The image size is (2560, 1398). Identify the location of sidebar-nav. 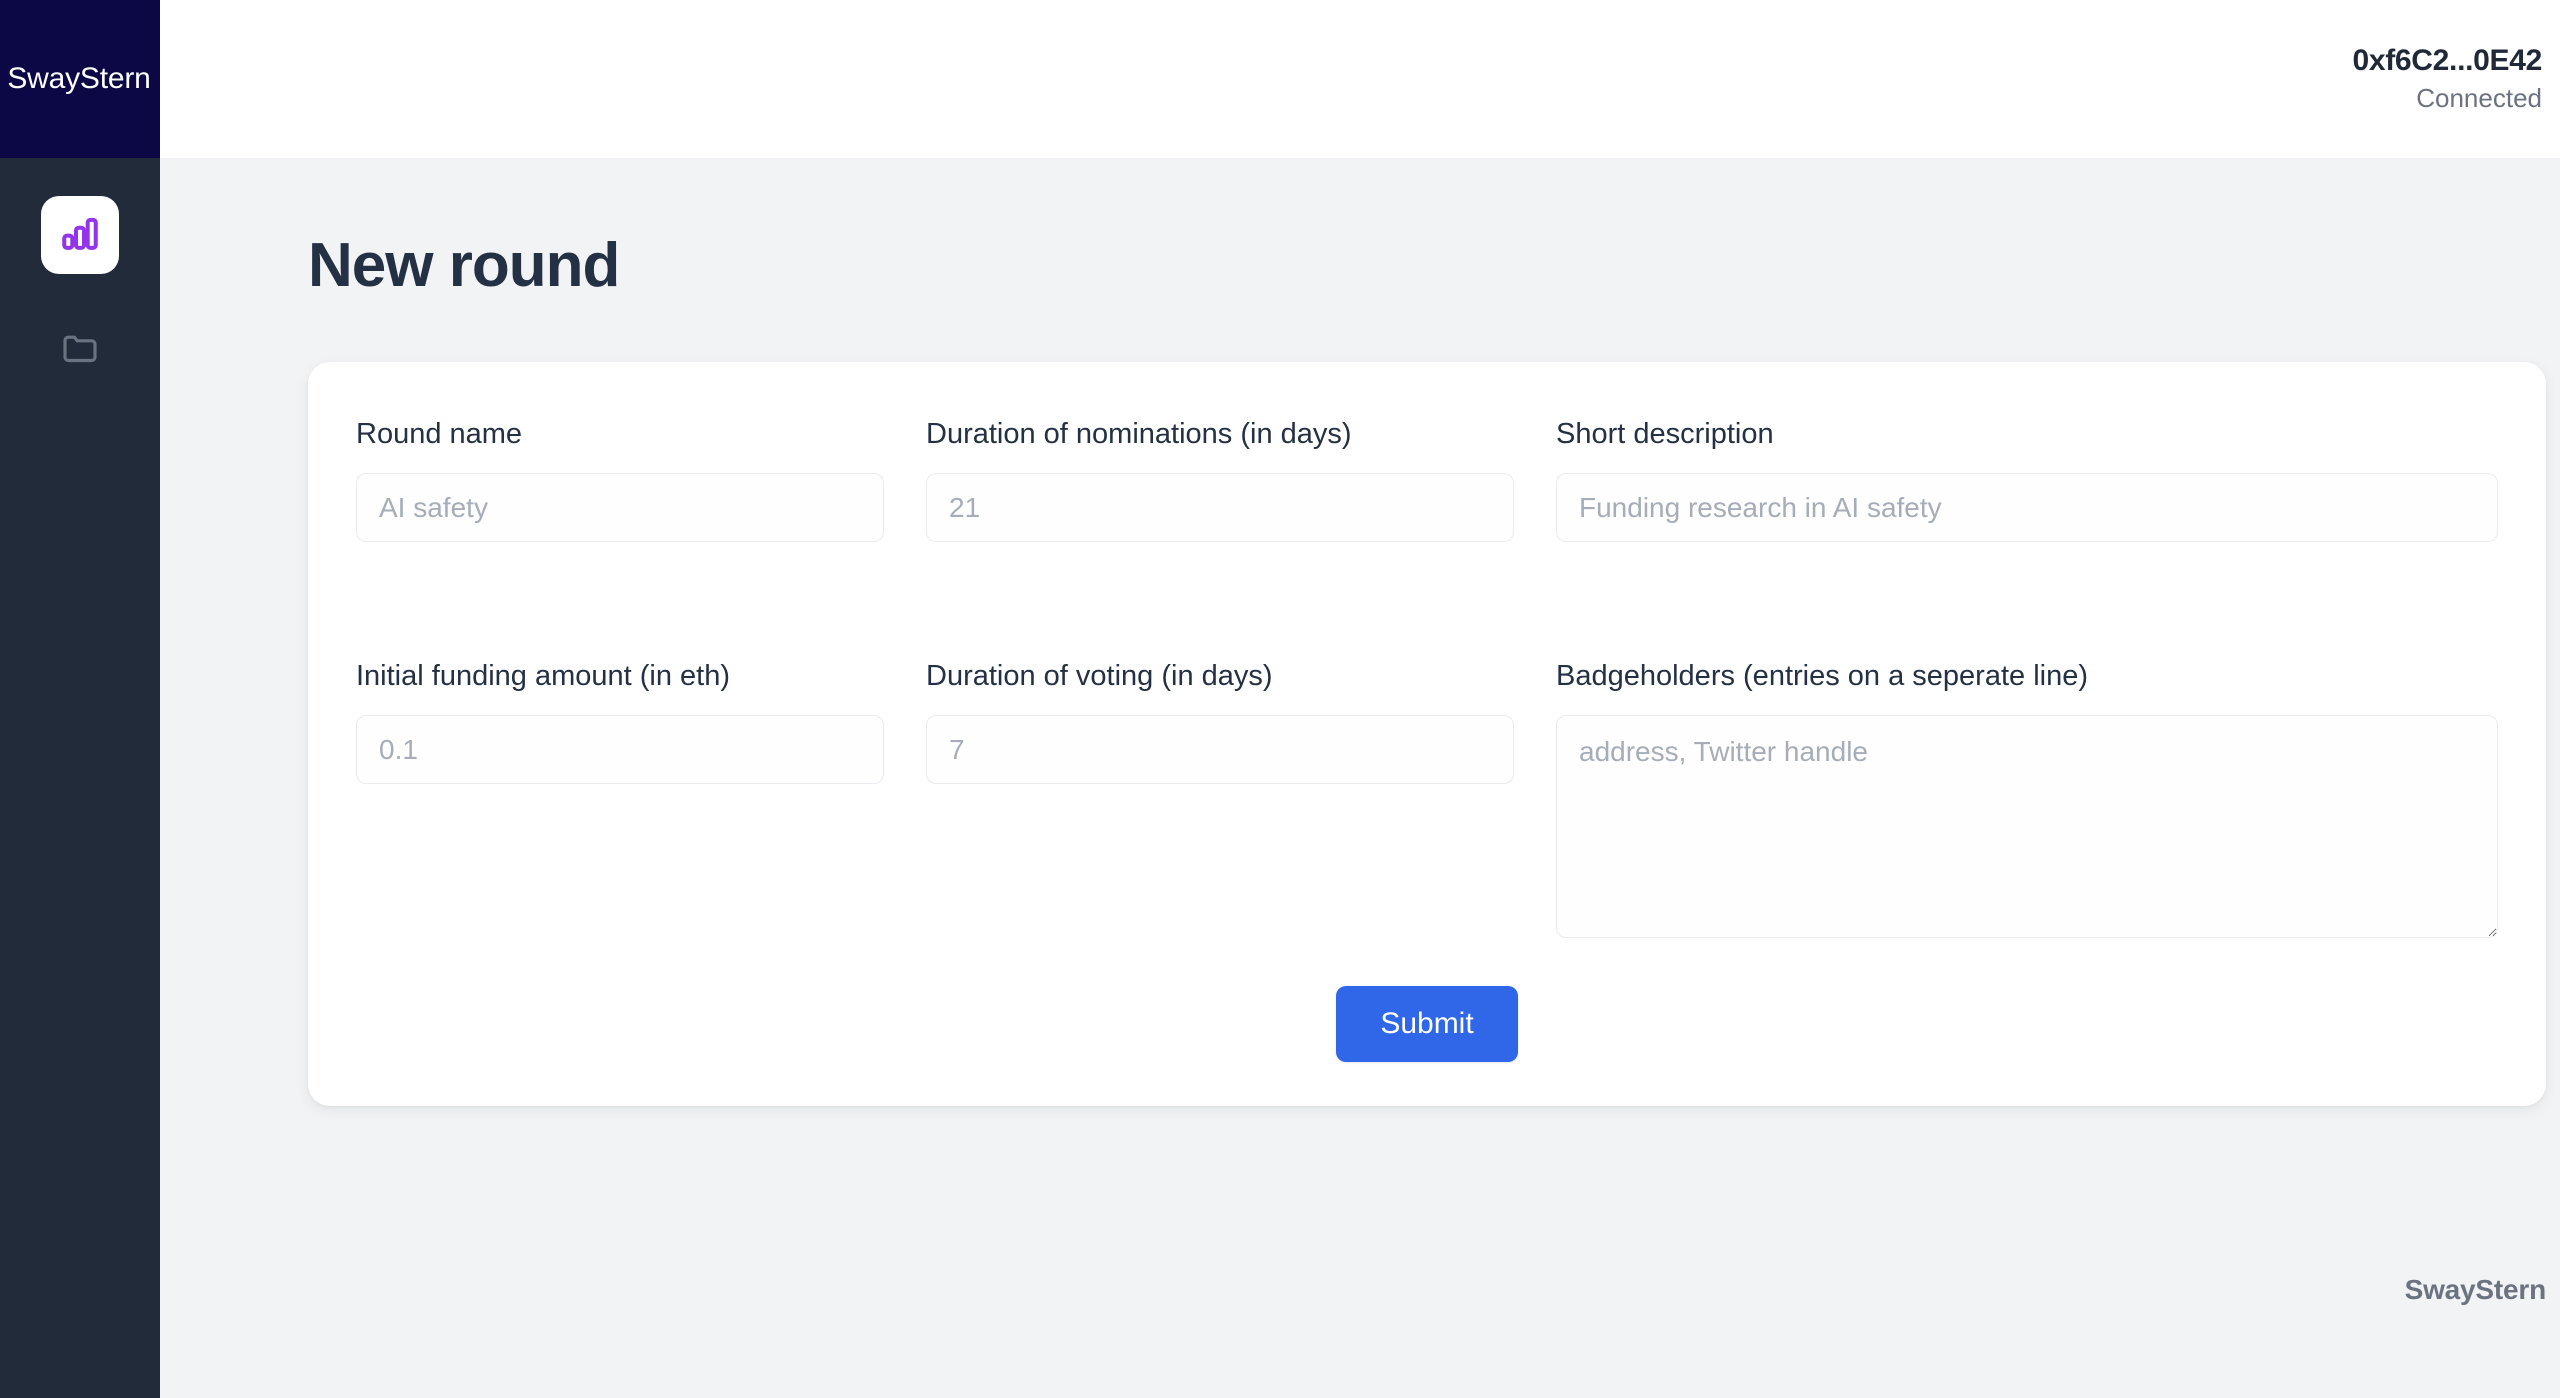
(80, 268).